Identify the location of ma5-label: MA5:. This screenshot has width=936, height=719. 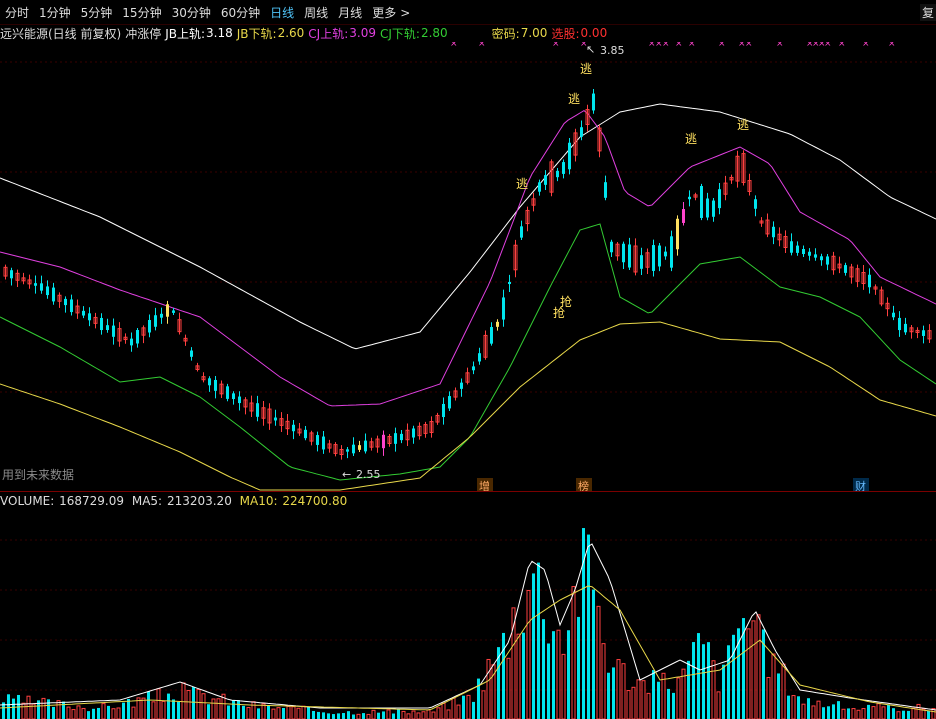
(147, 501).